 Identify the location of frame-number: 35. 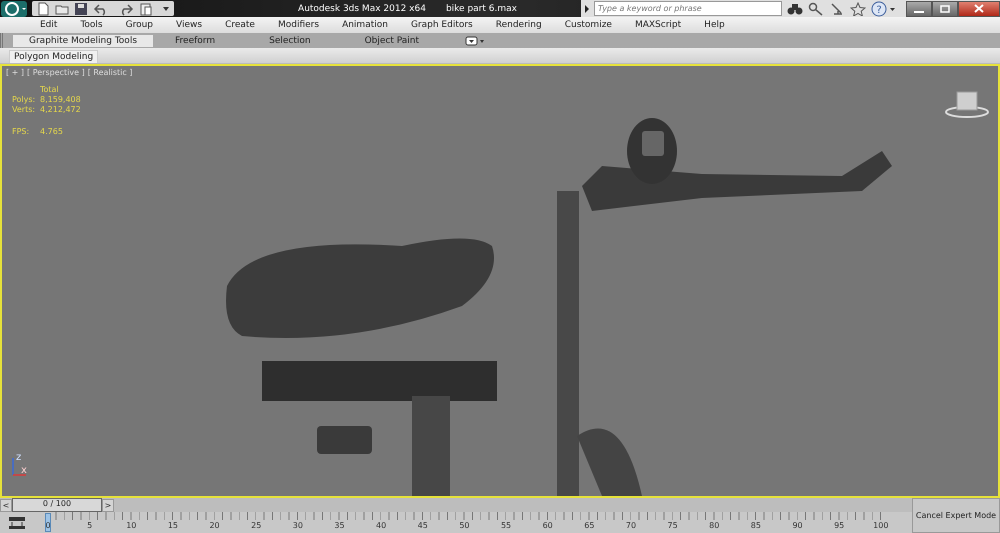
(339, 525).